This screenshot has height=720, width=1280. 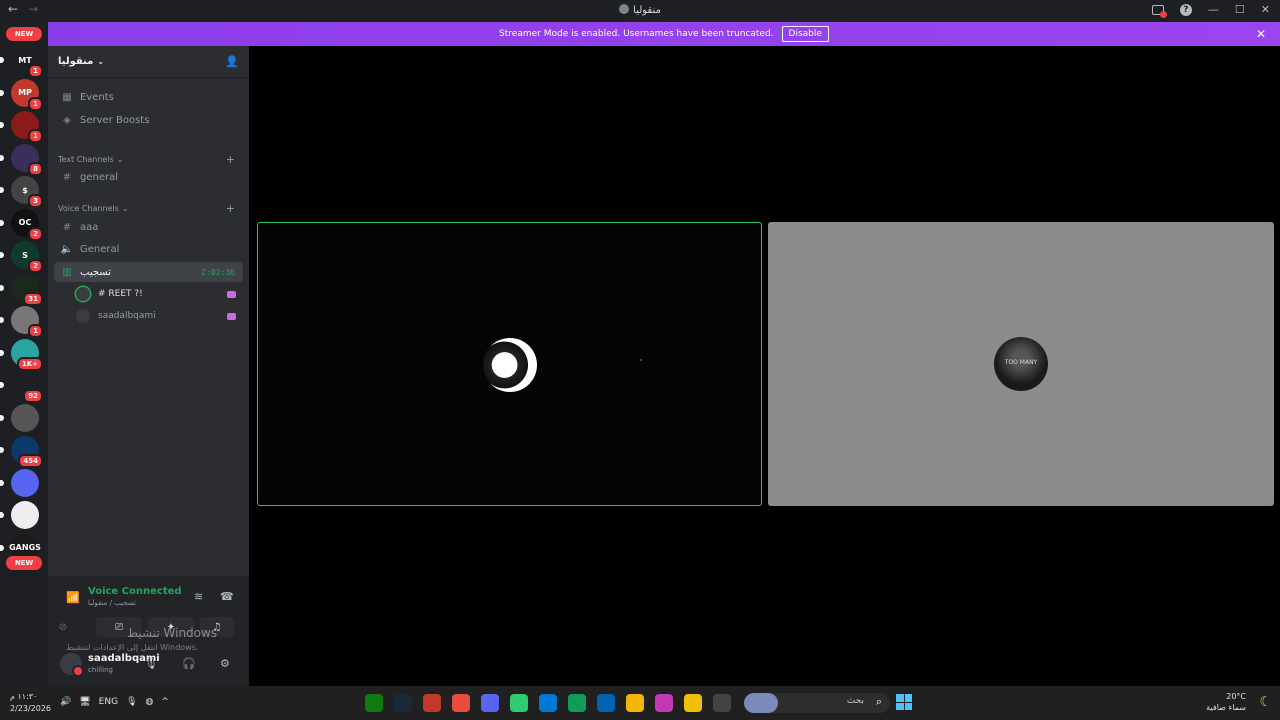 What do you see at coordinates (27, 452) in the screenshot?
I see `server-icon: 454` at bounding box center [27, 452].